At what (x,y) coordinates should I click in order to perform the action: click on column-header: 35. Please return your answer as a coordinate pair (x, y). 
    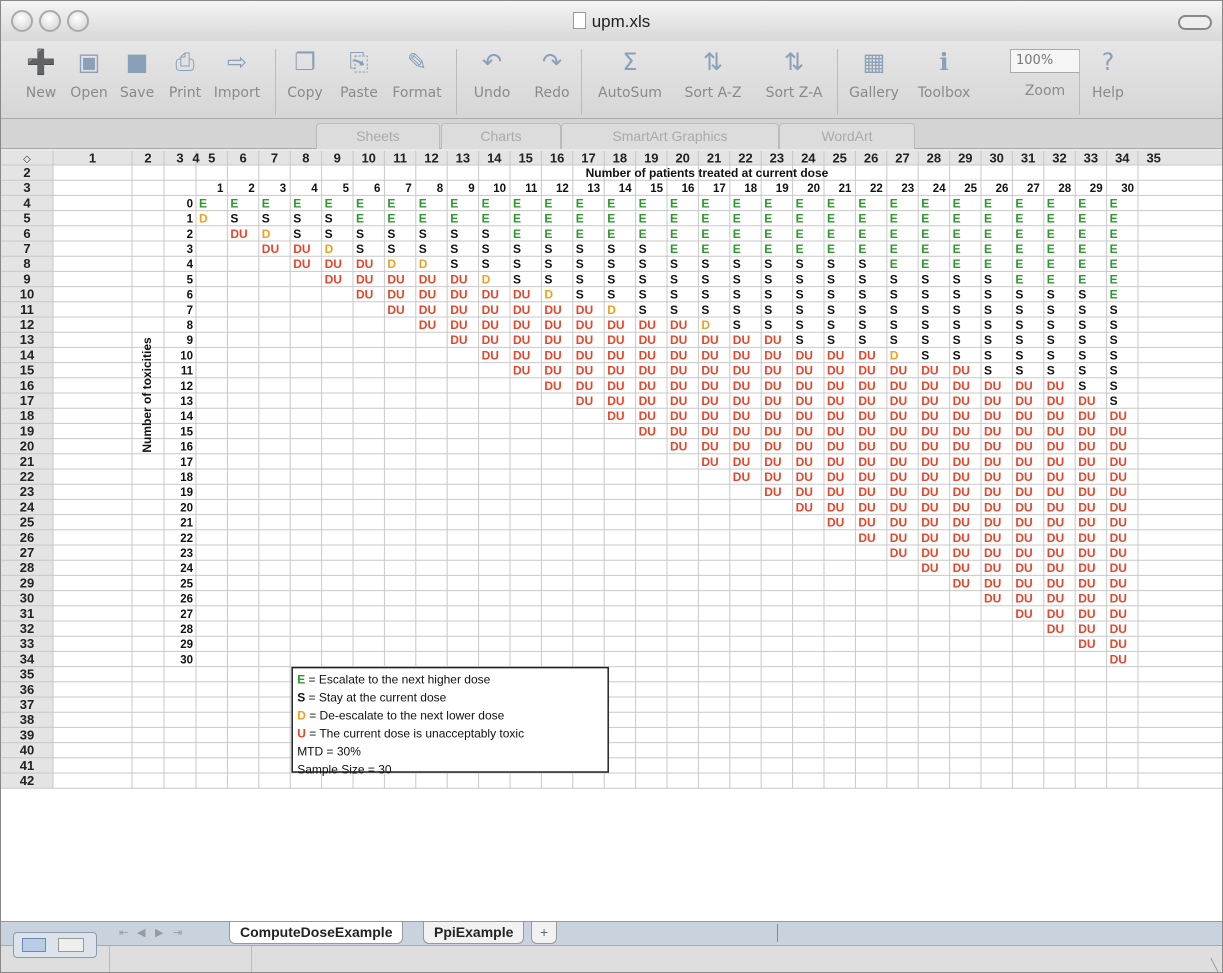
    Looking at the image, I should click on (1153, 158).